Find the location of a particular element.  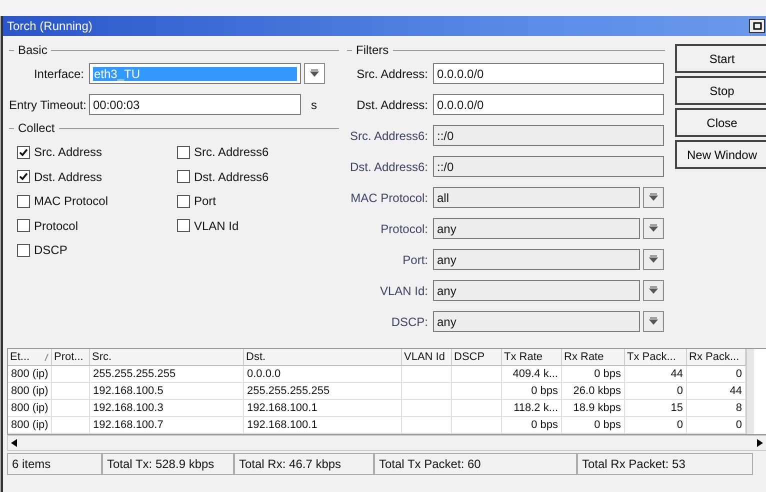

horizontal-scrollbar is located at coordinates (386, 443).